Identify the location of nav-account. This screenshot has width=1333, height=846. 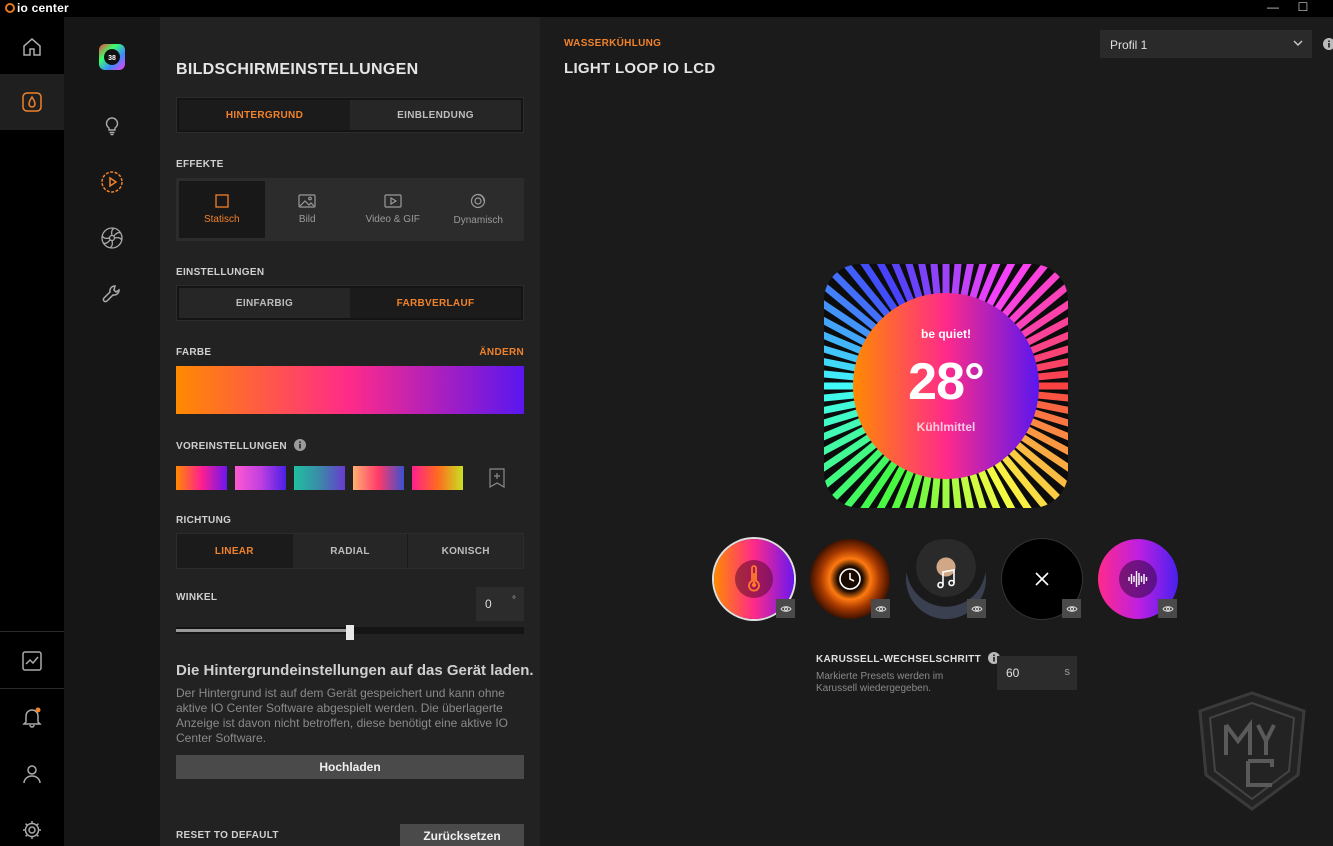
(32, 774).